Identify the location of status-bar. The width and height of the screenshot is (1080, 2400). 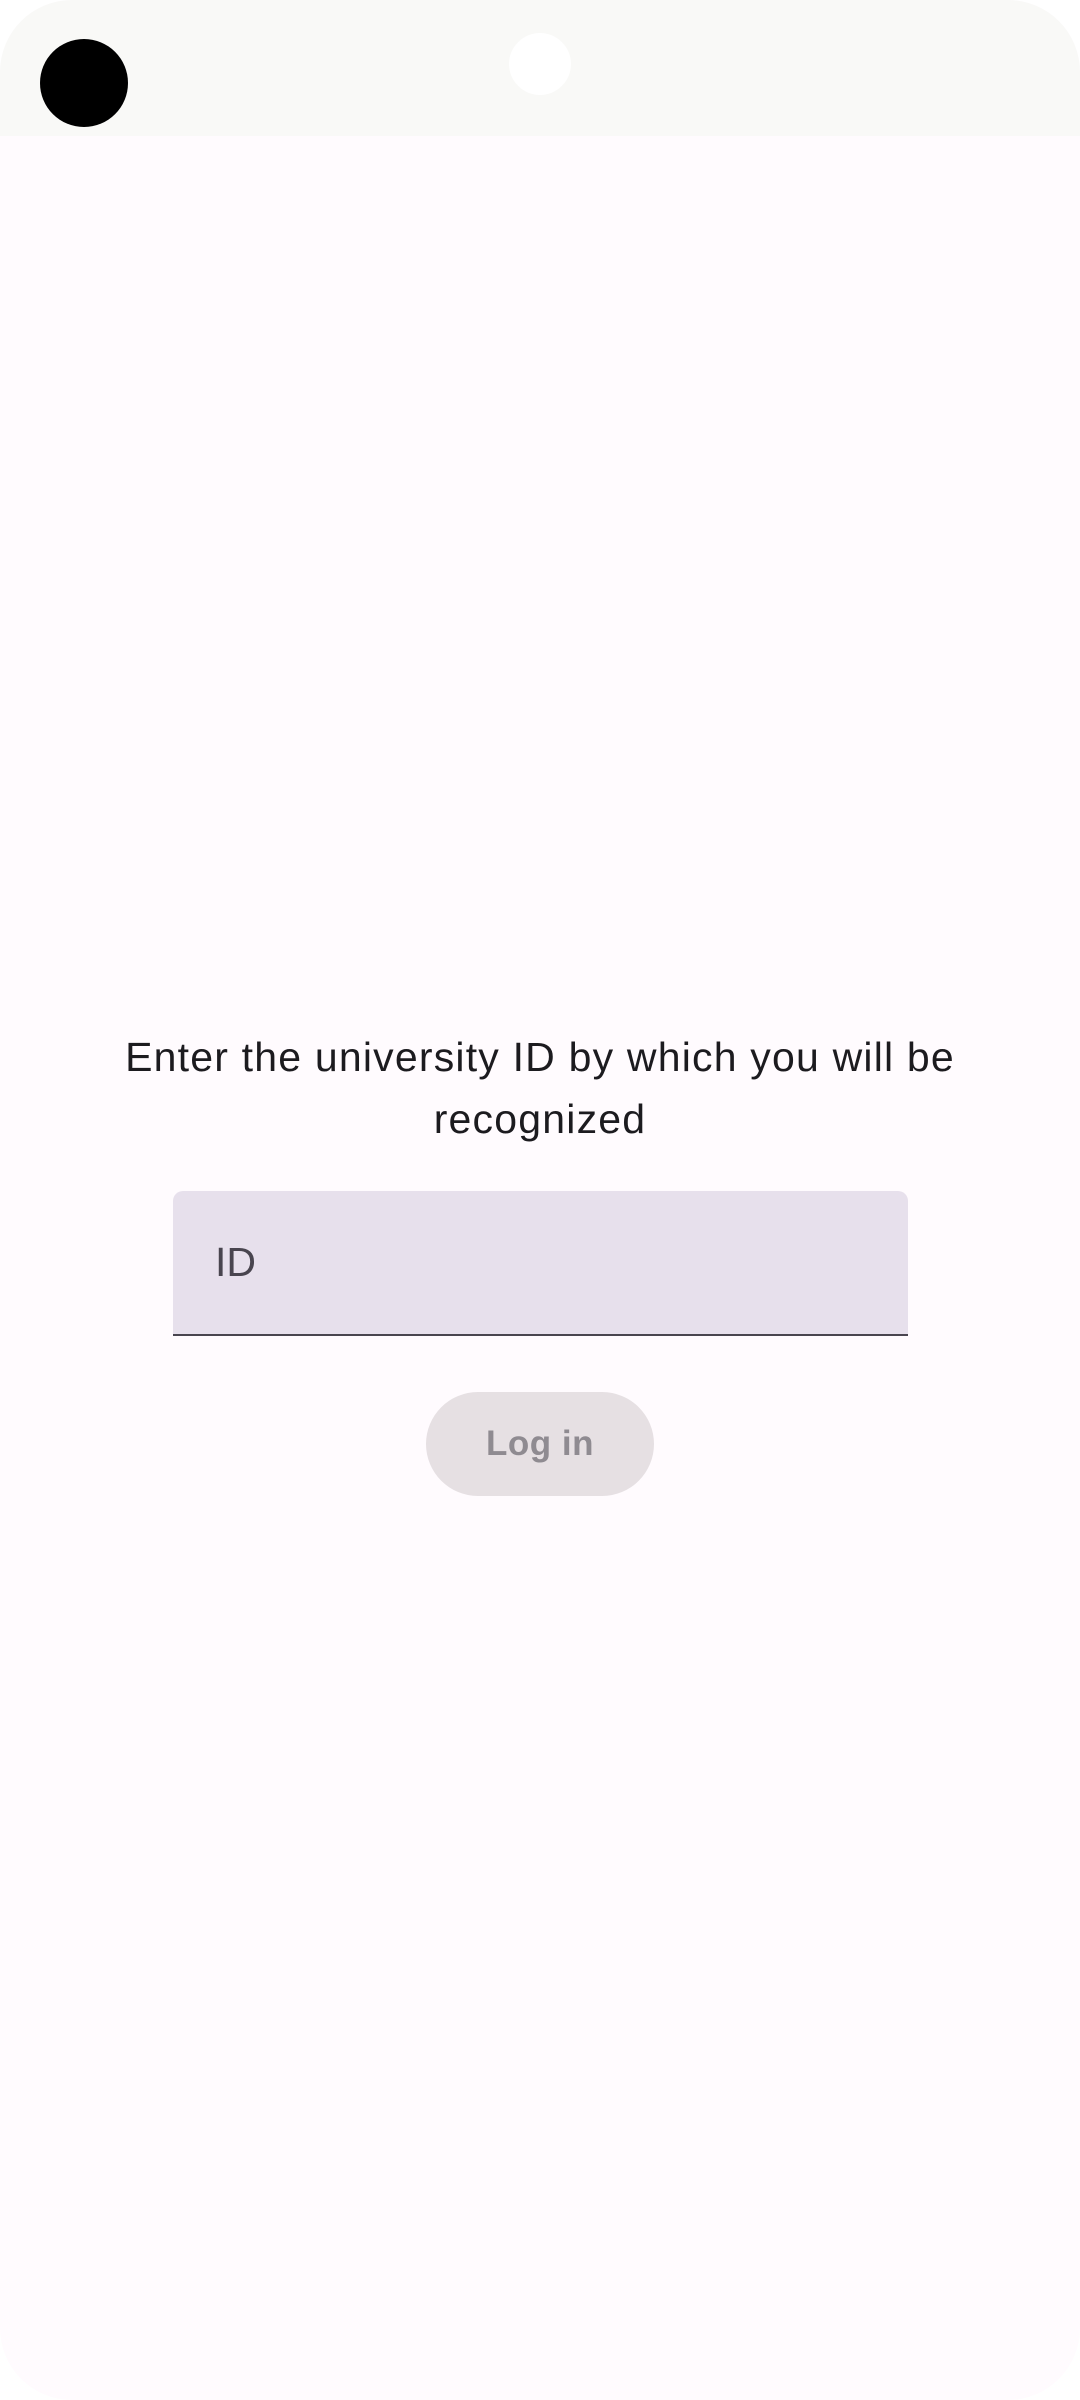
(540, 68).